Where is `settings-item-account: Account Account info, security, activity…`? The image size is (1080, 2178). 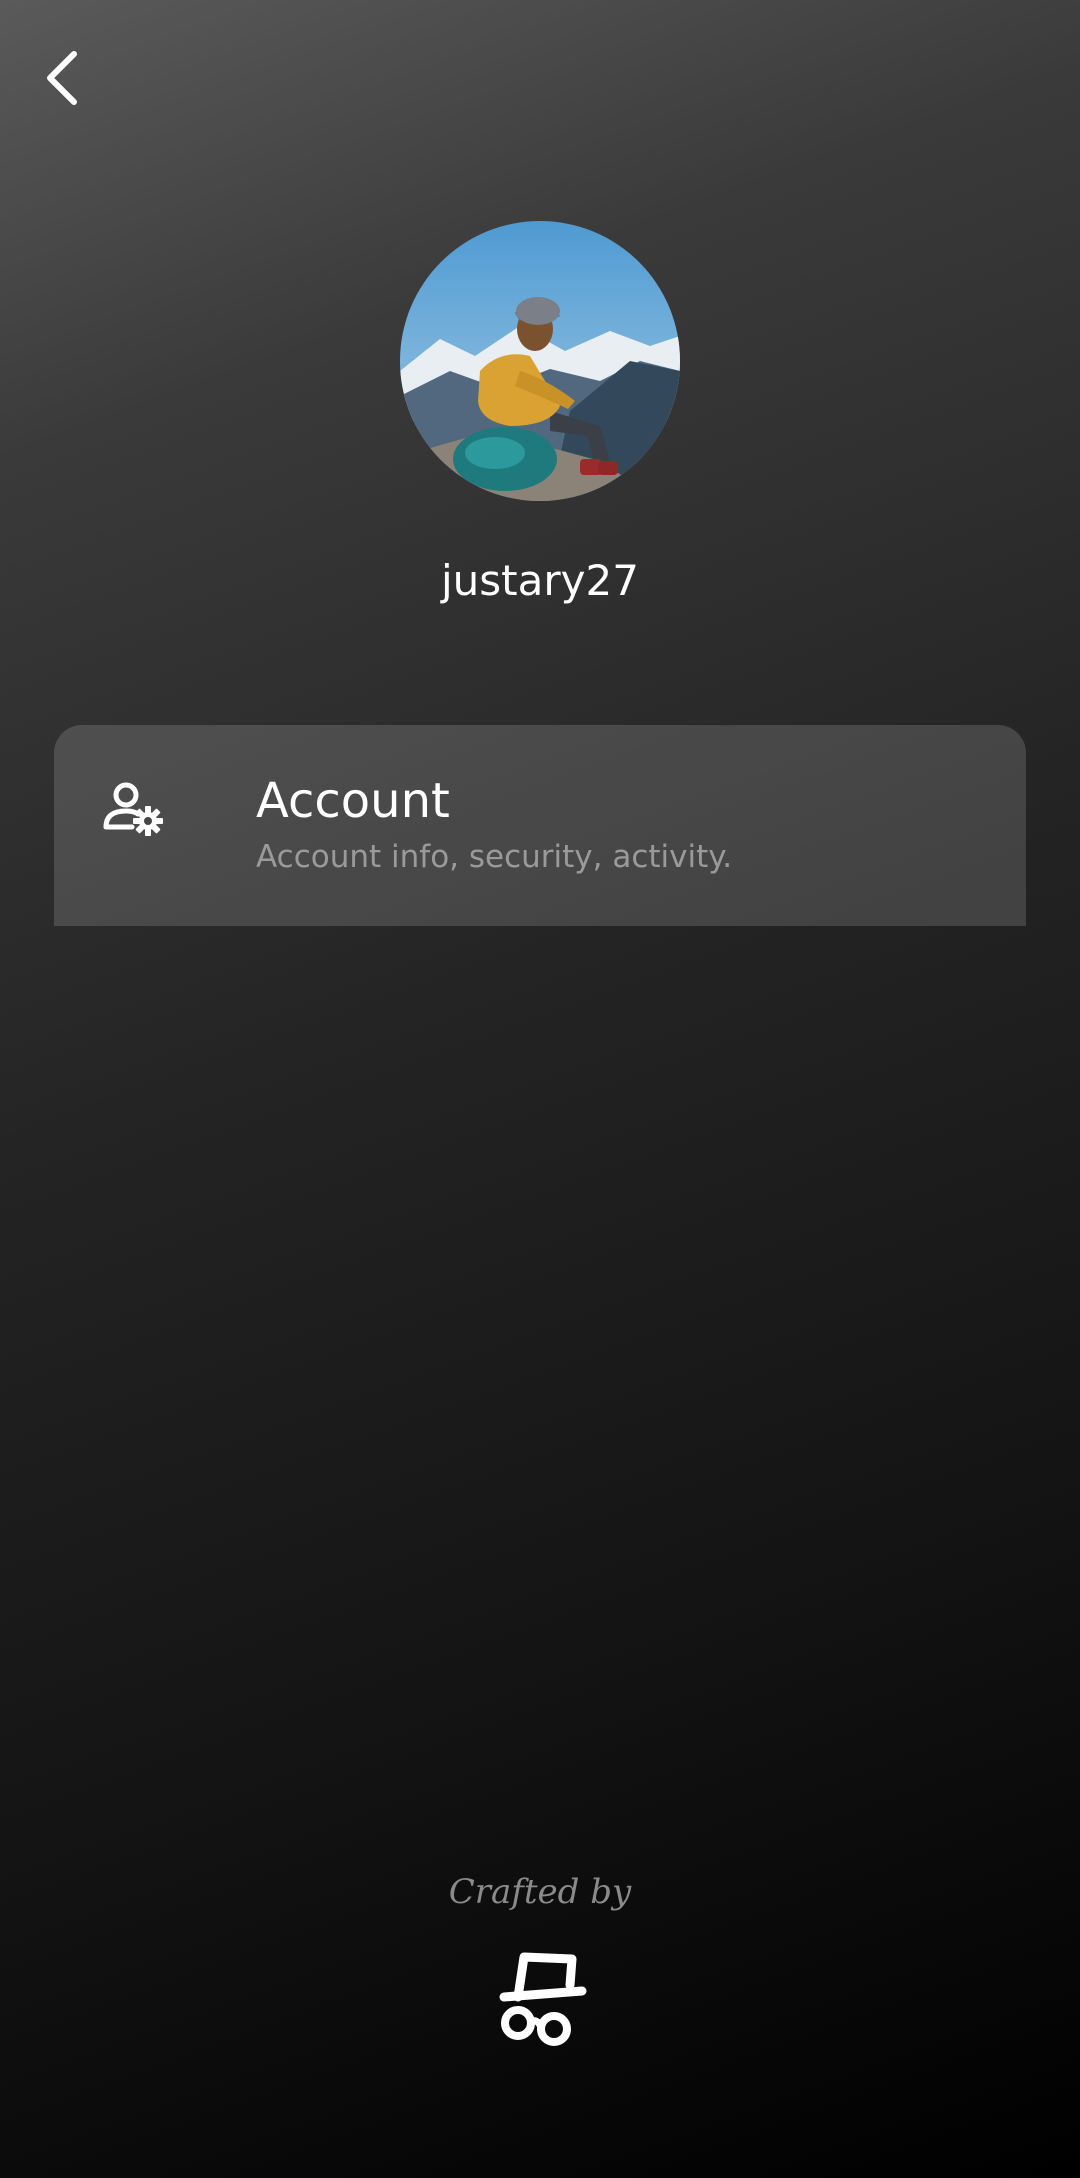 settings-item-account: Account Account info, security, activity… is located at coordinates (540, 825).